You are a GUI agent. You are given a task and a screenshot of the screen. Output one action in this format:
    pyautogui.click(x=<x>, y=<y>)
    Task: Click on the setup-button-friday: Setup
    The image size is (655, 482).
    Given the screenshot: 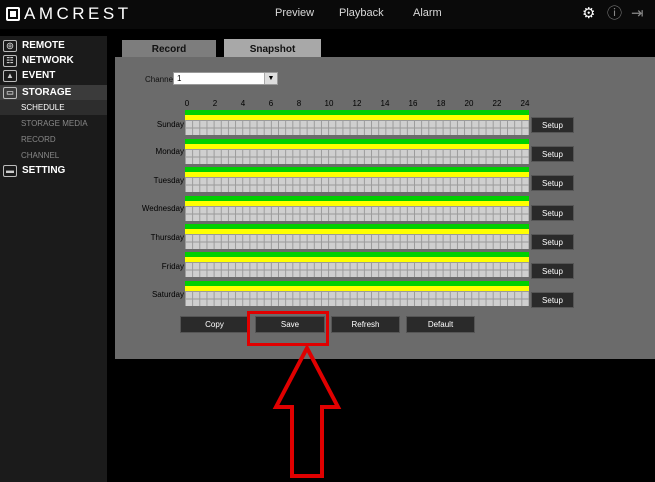 What is the action you would take?
    pyautogui.click(x=552, y=271)
    